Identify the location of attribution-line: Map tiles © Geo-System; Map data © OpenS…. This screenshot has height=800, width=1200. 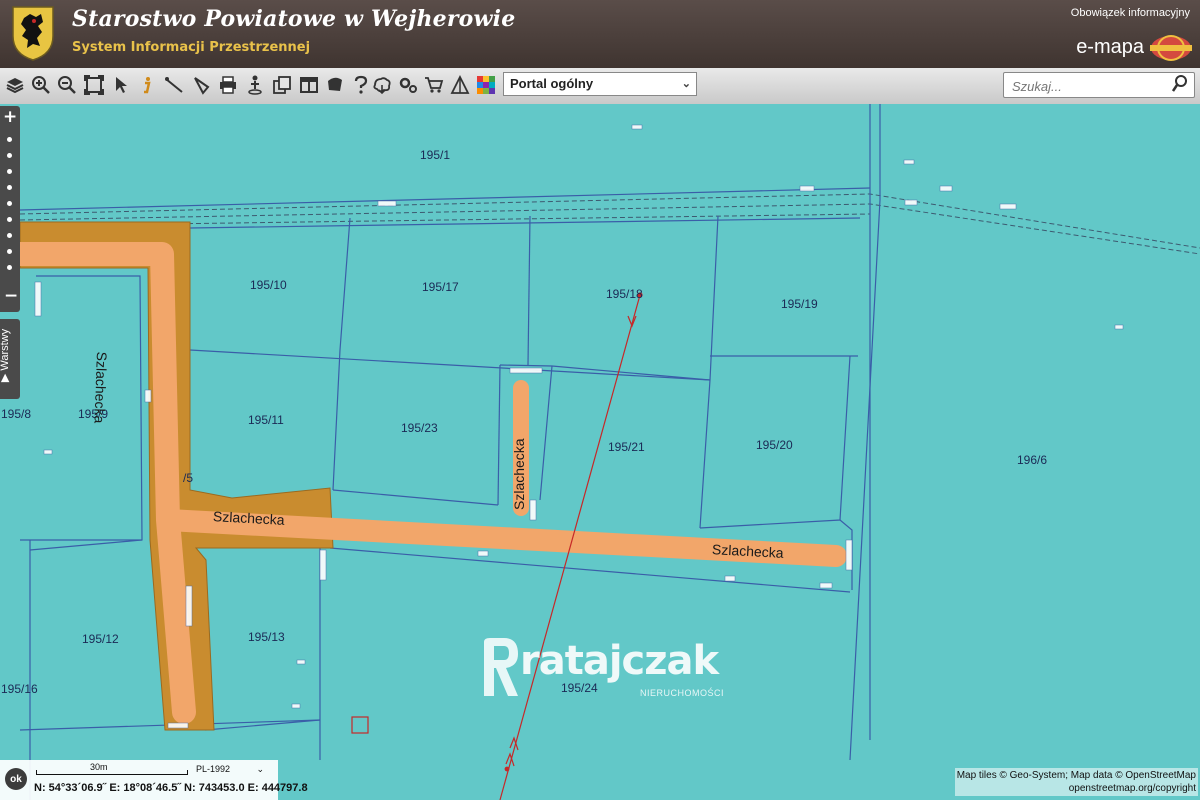
(1076, 775).